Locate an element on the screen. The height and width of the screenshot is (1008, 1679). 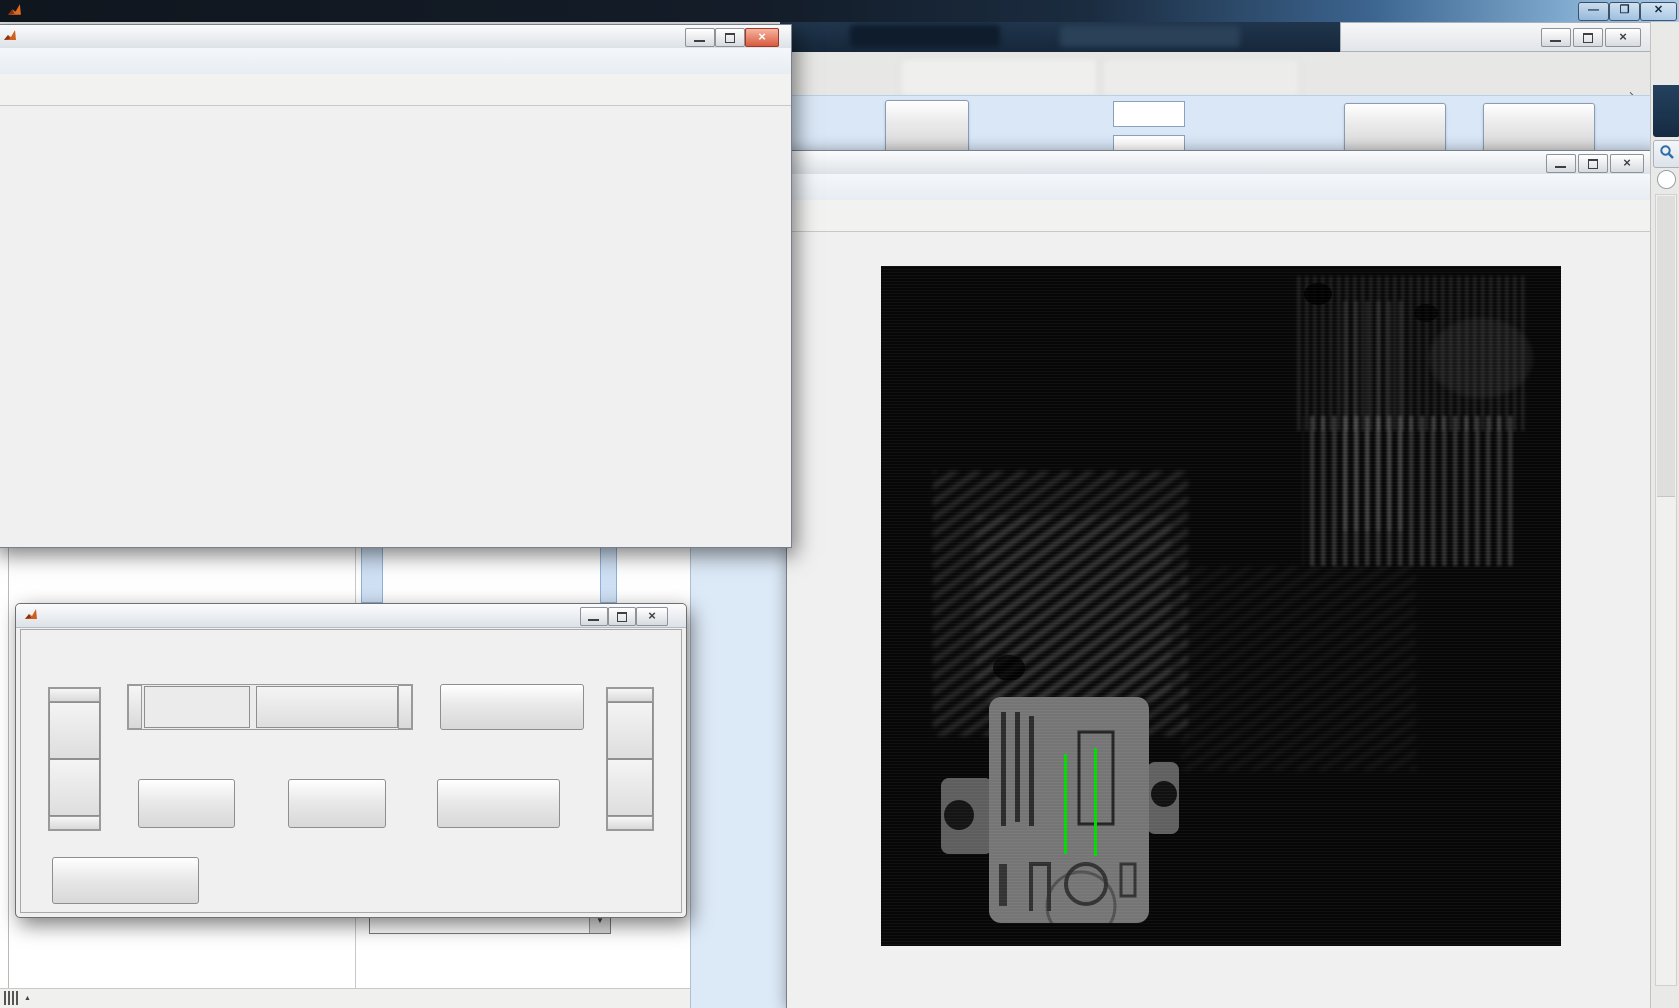
image-figure-toolbar is located at coordinates (1221, 216).